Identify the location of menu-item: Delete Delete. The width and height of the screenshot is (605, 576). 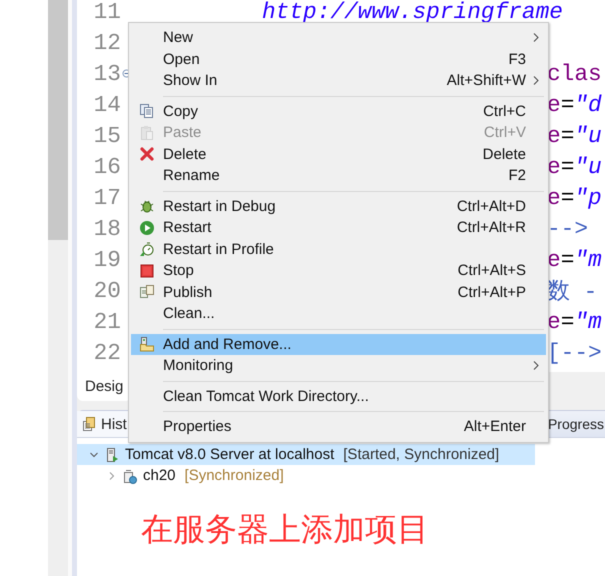
(338, 154).